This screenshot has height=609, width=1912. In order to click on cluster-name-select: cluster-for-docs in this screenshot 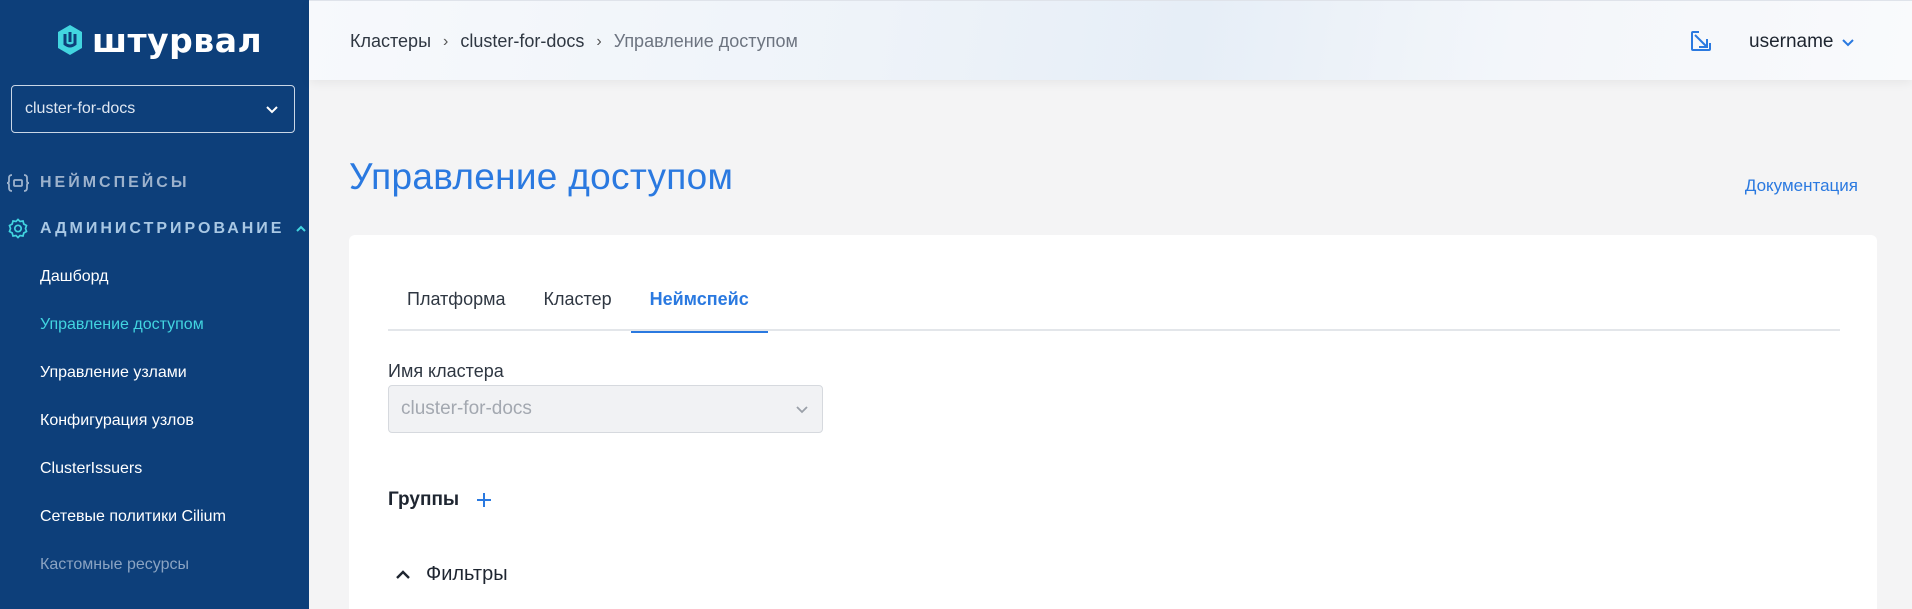, I will do `click(605, 409)`.